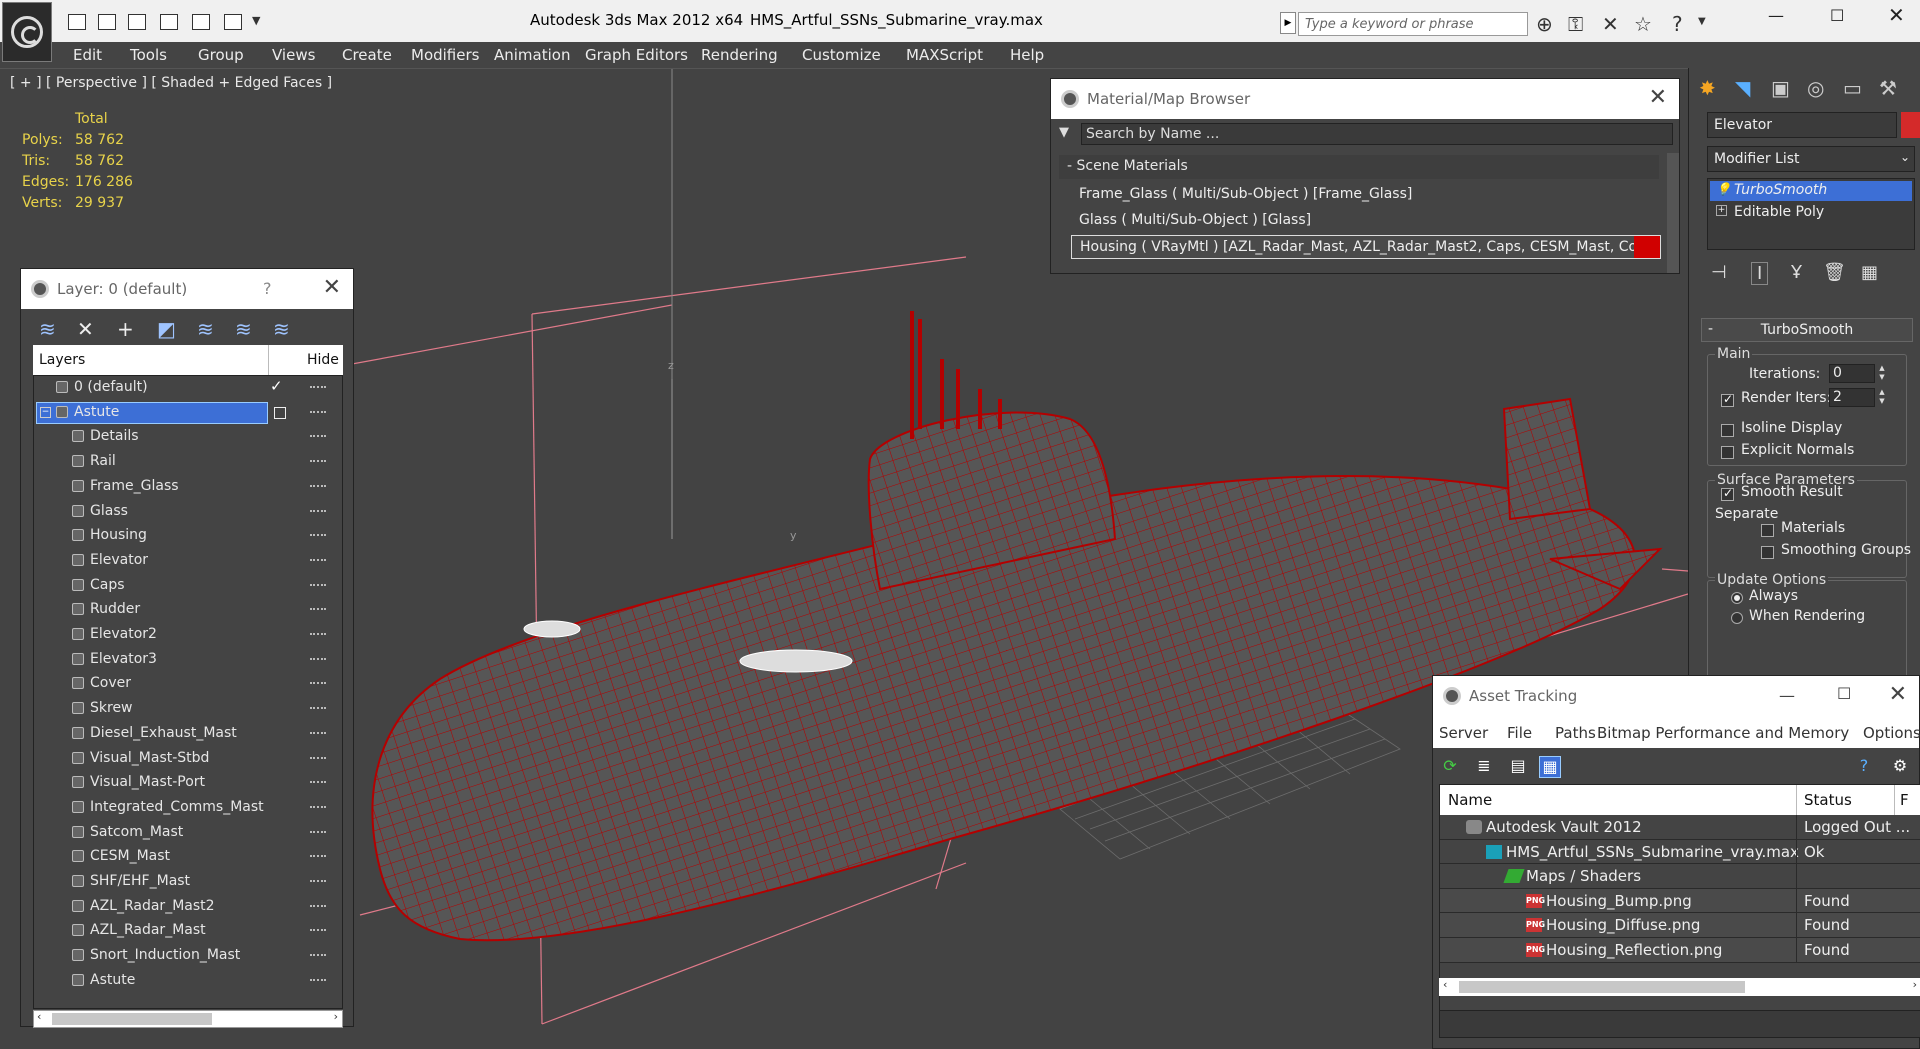 The height and width of the screenshot is (1049, 1920). I want to click on asset-row: Maps / Shaders, so click(1680, 876).